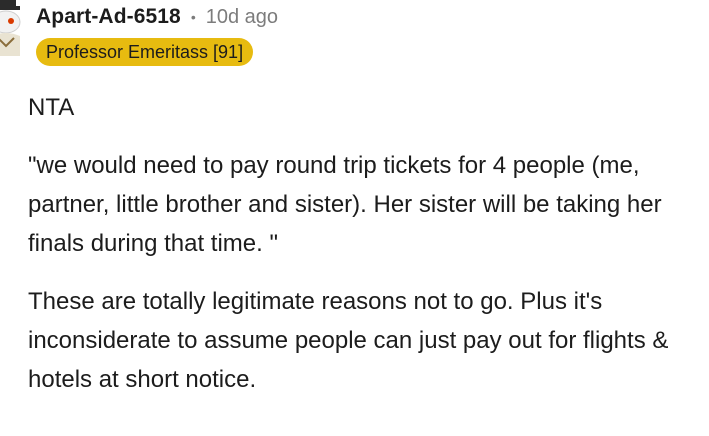 The width and height of the screenshot is (709, 436). Describe the element at coordinates (10, 28) in the screenshot. I see `snoo-avatar-icon` at that location.